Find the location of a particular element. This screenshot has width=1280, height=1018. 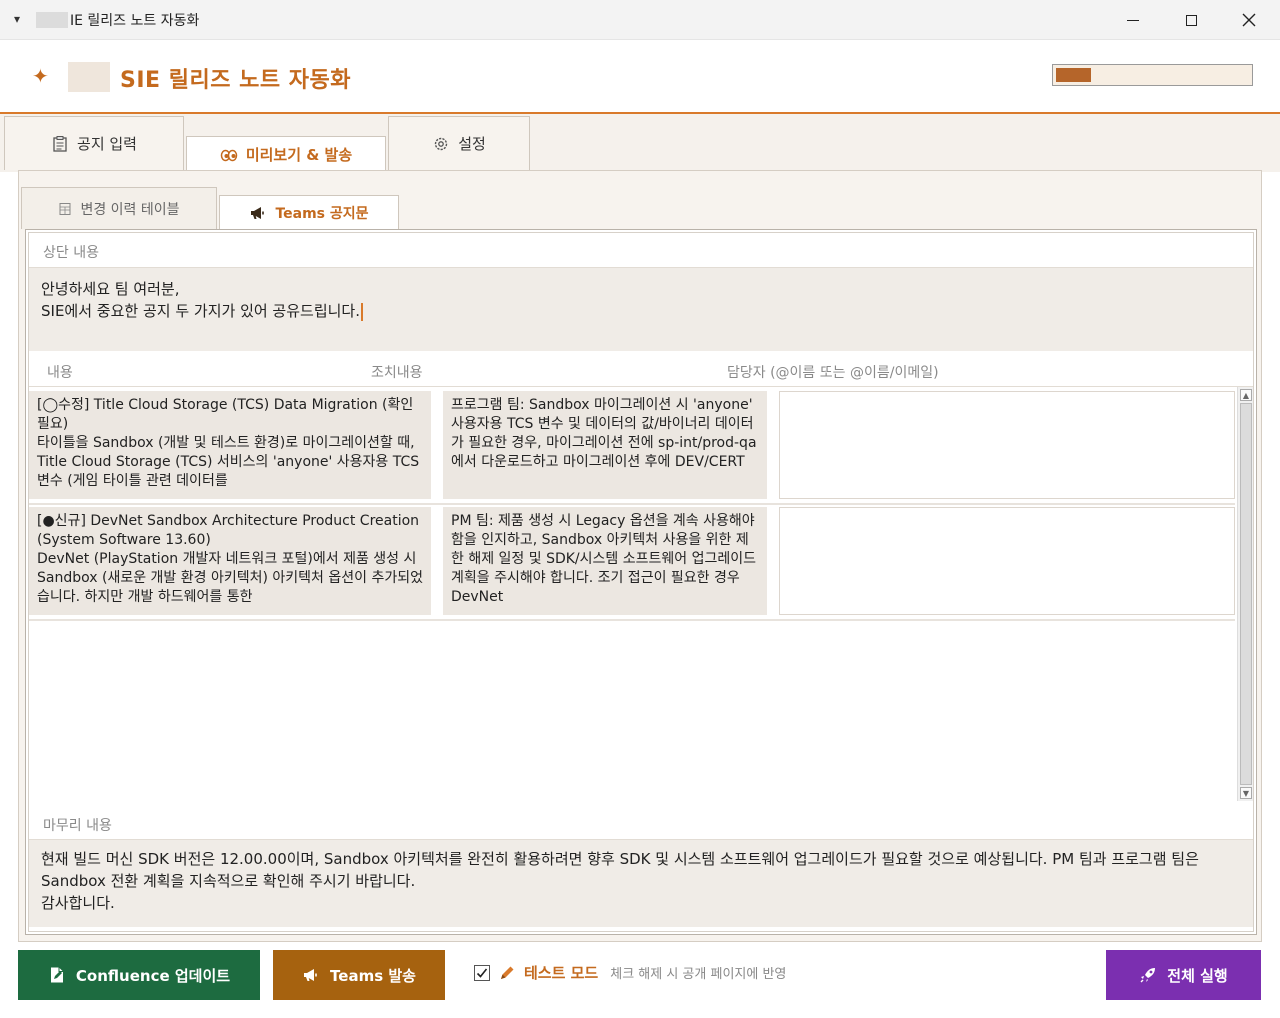

tab-settings: 설정 is located at coordinates (459, 143).